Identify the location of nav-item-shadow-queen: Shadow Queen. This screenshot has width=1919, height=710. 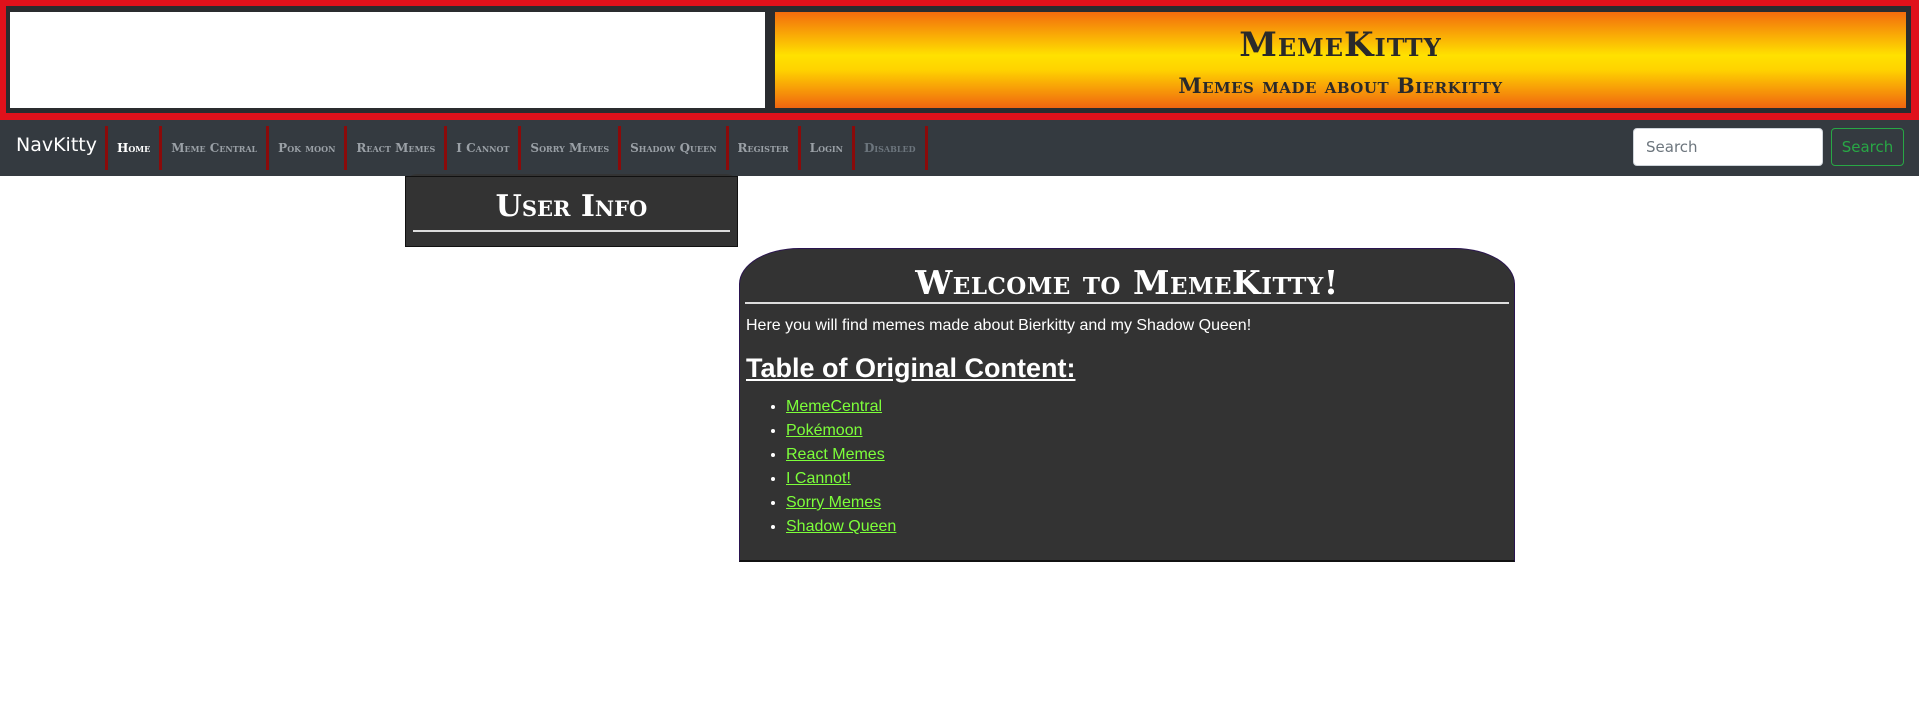
(671, 148).